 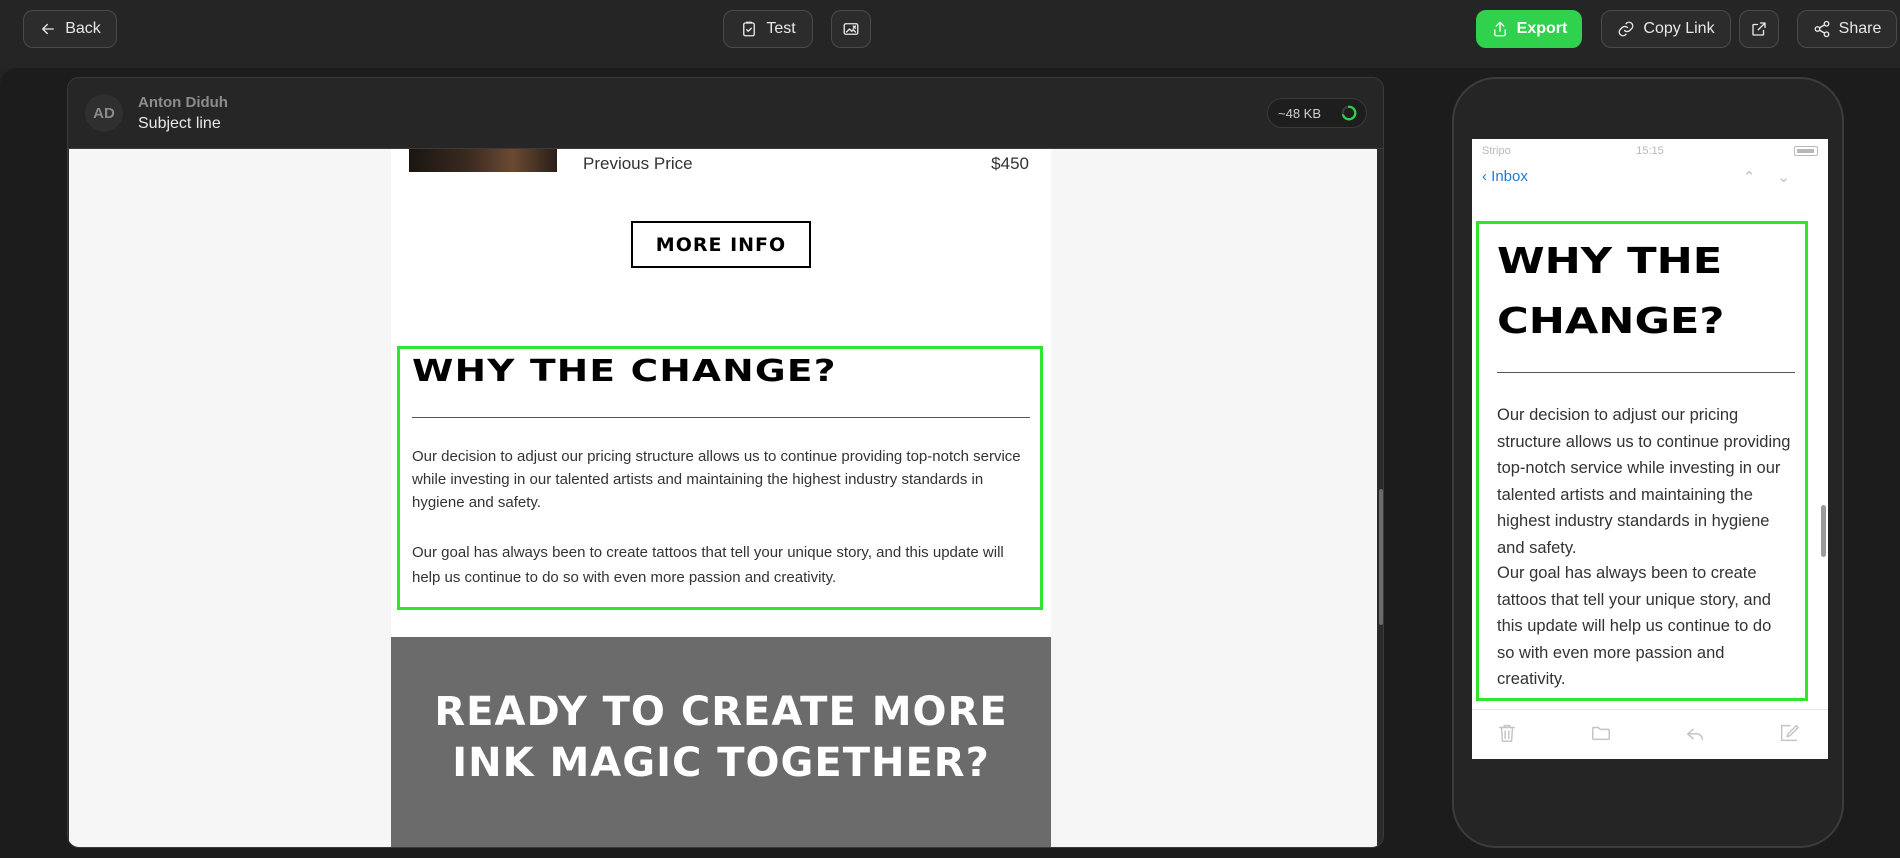 I want to click on more-info-button: MORE INFO, so click(x=721, y=244).